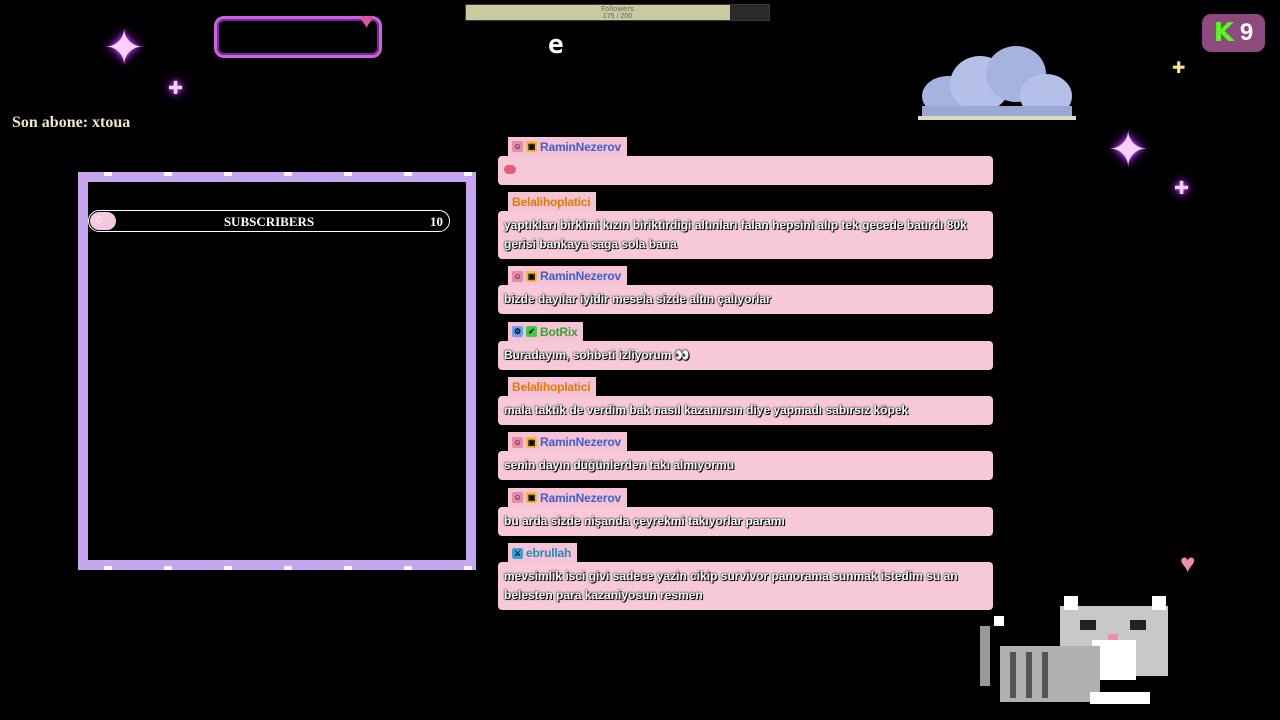 The image size is (1280, 720). I want to click on pixel-frame-decoration, so click(298, 37).